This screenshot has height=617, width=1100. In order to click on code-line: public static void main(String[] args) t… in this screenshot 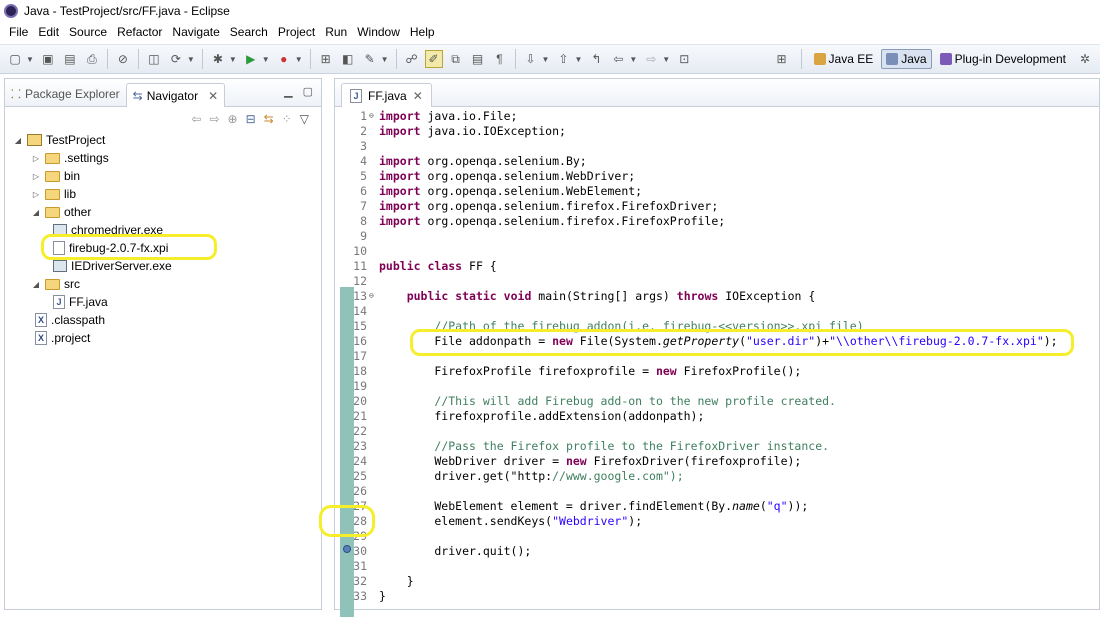, I will do `click(597, 296)`.